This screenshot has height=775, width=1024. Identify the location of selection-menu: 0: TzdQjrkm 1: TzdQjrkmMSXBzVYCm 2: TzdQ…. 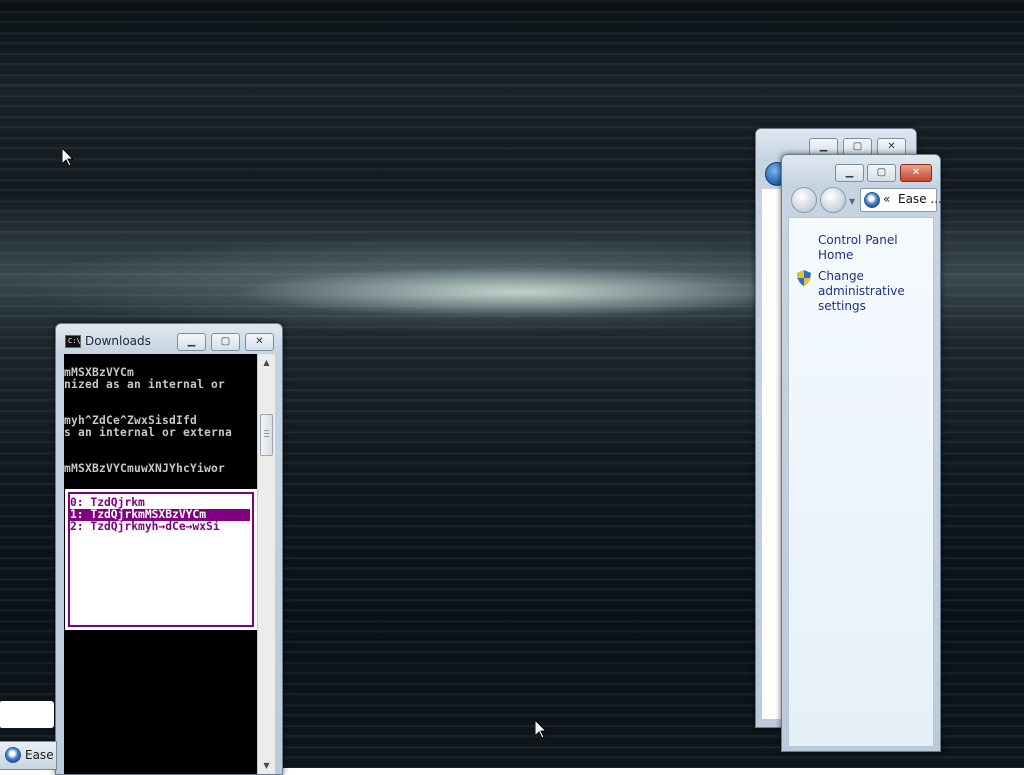
(161, 559).